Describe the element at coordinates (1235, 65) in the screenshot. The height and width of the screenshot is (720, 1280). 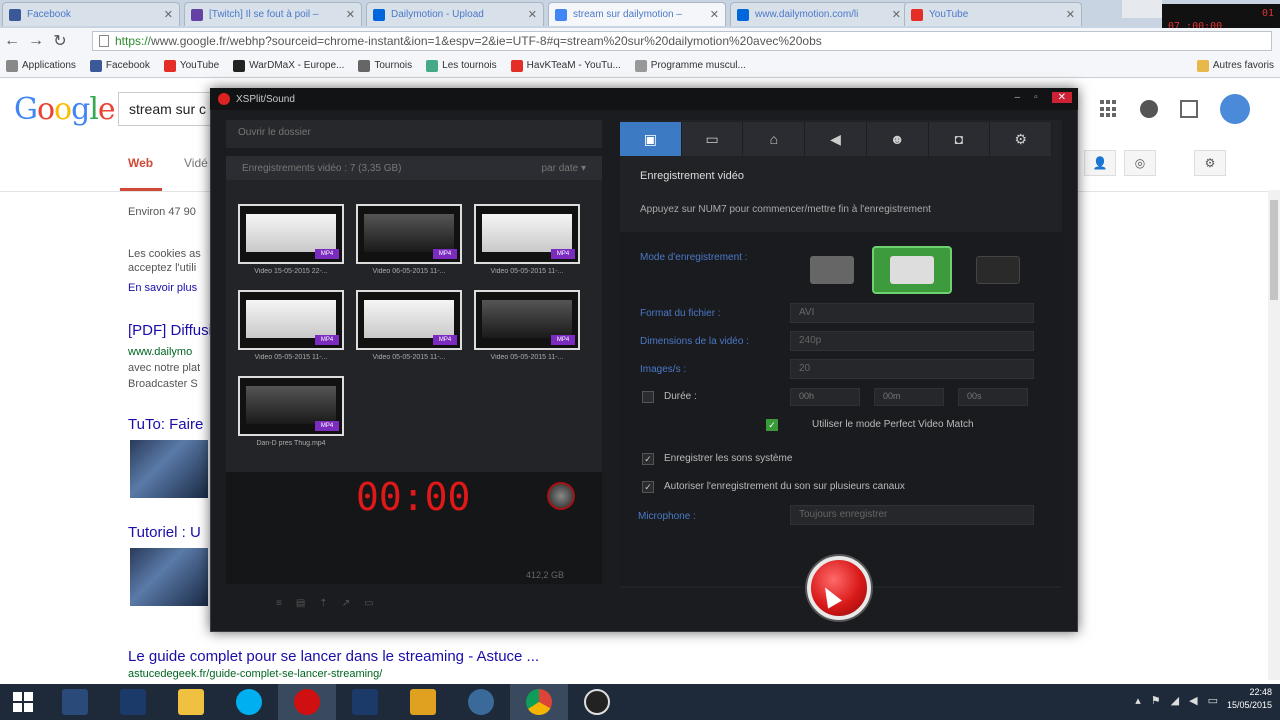
I see `other-bookmarks: Autres favoris` at that location.